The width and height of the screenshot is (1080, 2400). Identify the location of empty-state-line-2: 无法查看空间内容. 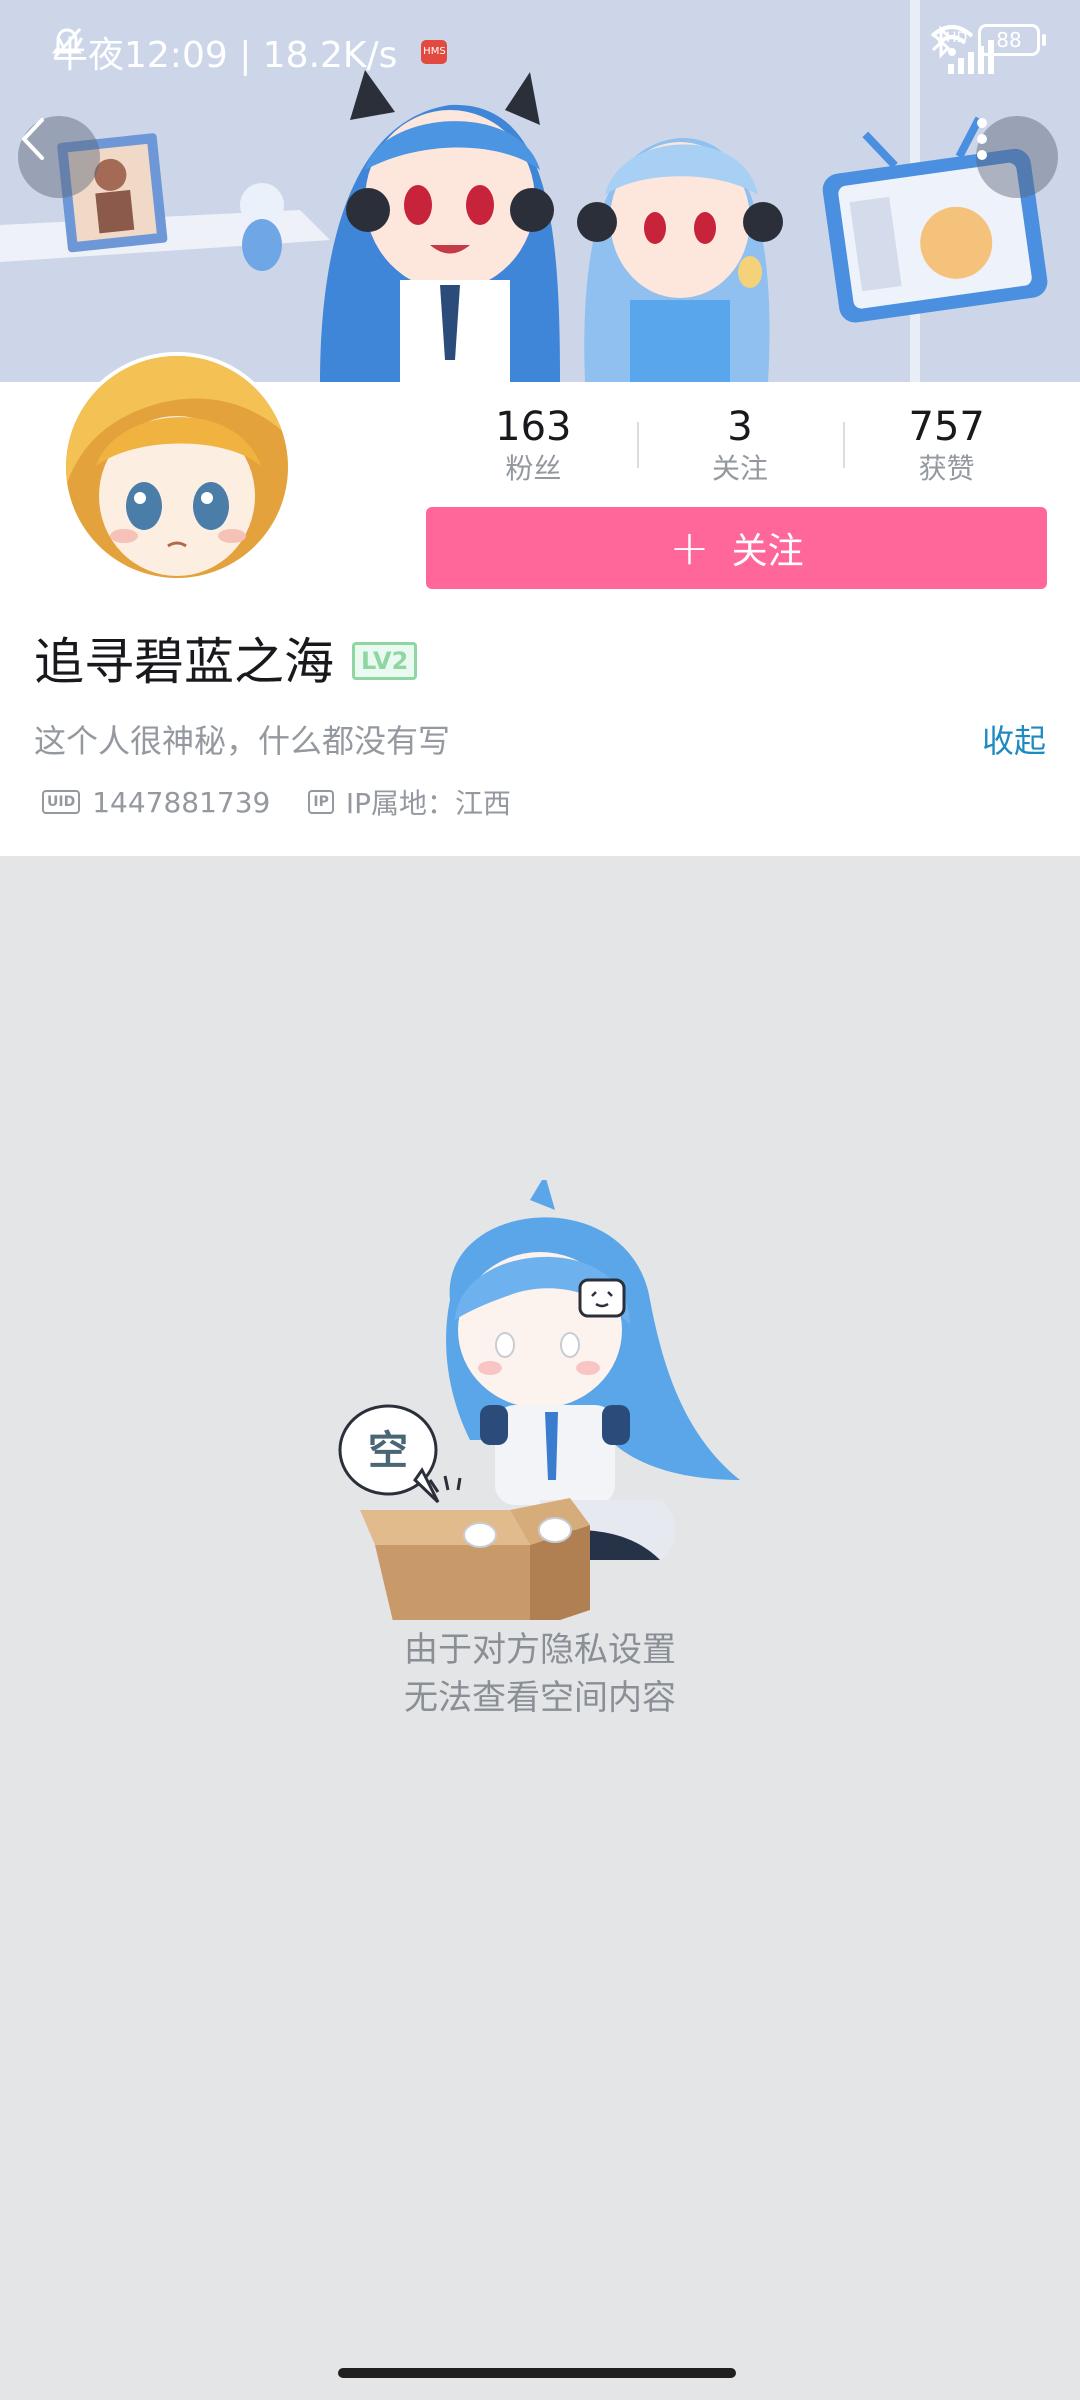
(540, 1698).